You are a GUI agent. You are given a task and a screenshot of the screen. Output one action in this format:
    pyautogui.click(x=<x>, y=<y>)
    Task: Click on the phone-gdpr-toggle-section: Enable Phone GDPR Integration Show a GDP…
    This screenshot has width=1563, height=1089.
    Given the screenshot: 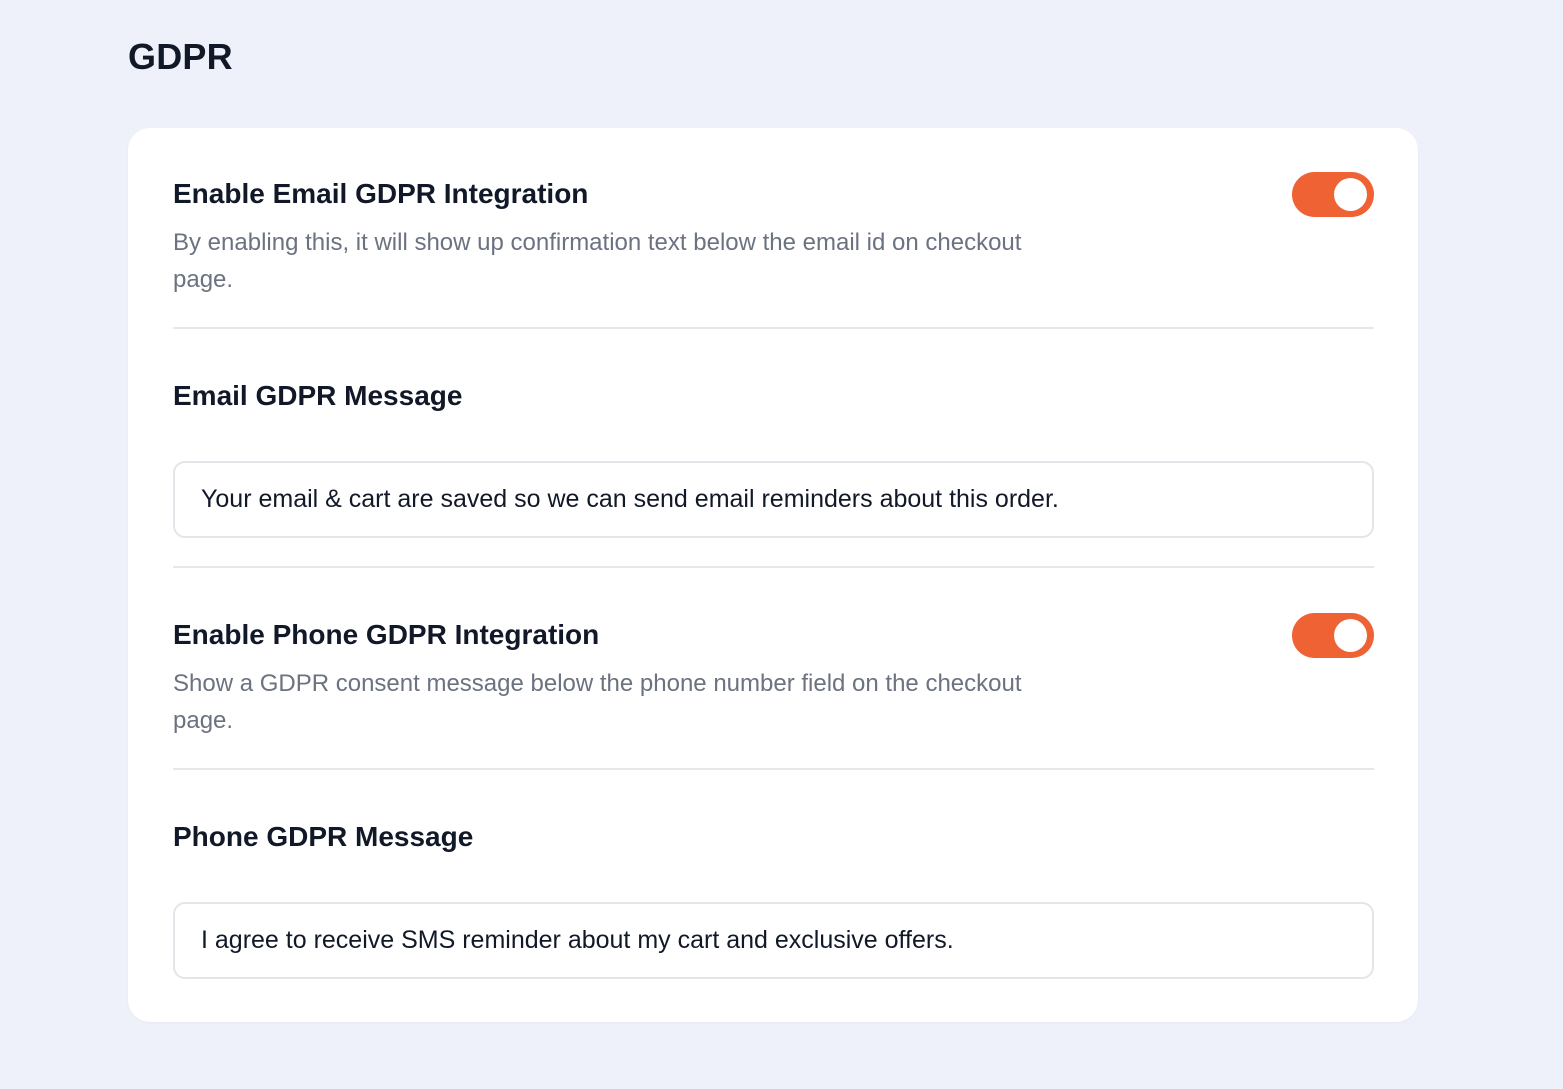 What is the action you would take?
    pyautogui.click(x=773, y=680)
    